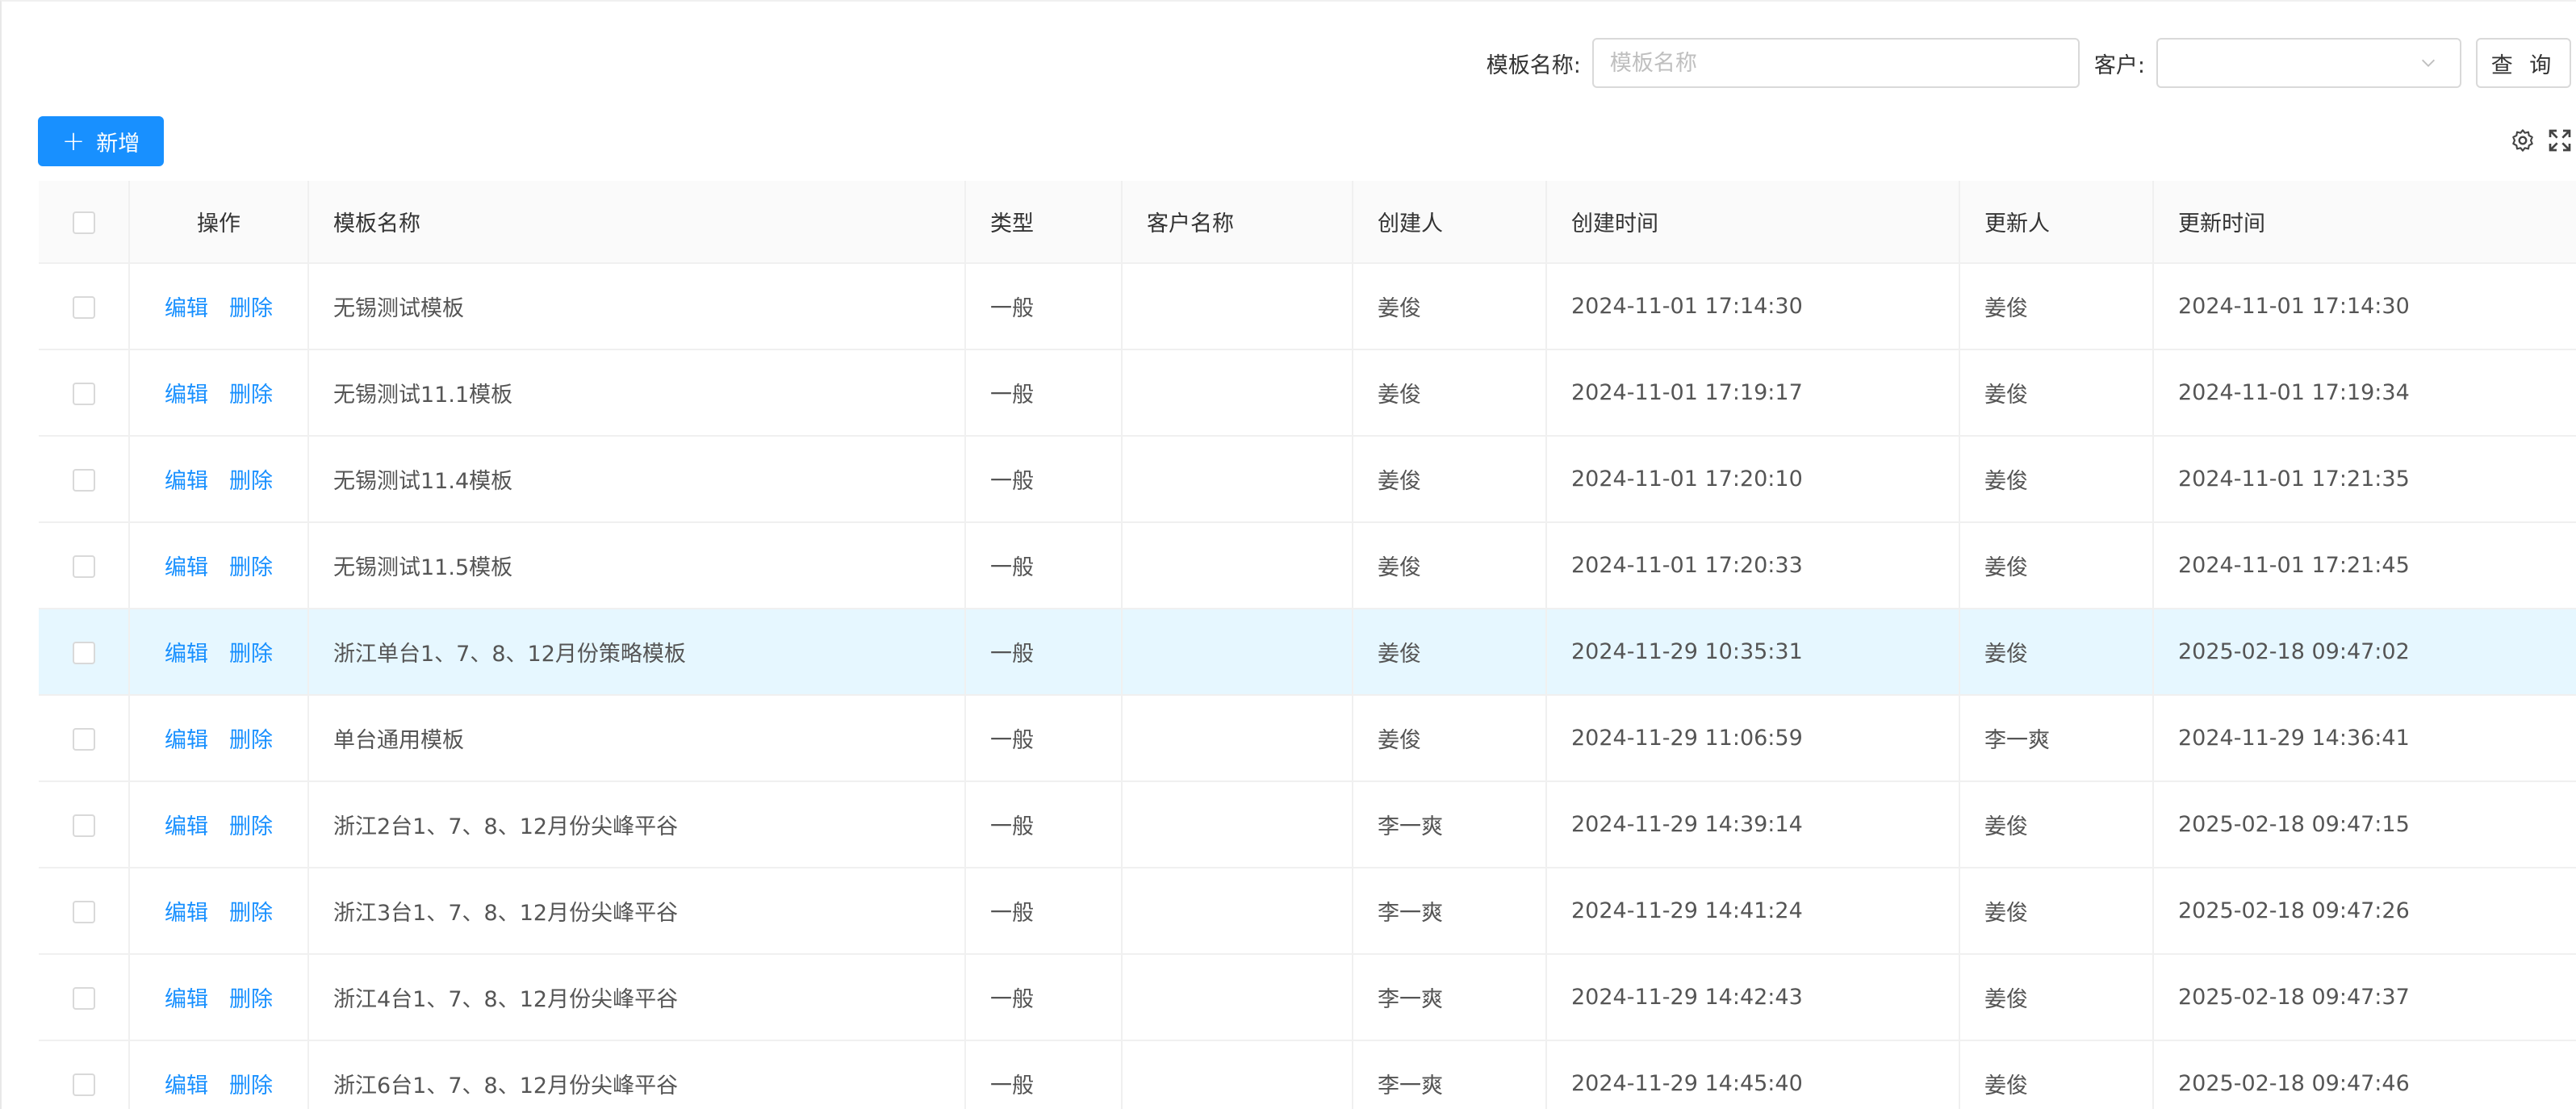 This screenshot has height=1109, width=2576. What do you see at coordinates (2364, 565) in the screenshot?
I see `updated-time-cell: 2024-11-01 17:21:45` at bounding box center [2364, 565].